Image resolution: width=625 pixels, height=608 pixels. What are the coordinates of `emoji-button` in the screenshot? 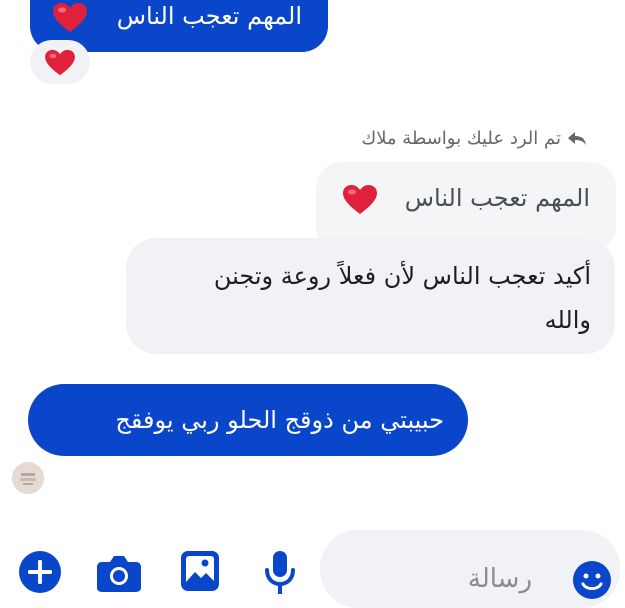 It's located at (592, 580).